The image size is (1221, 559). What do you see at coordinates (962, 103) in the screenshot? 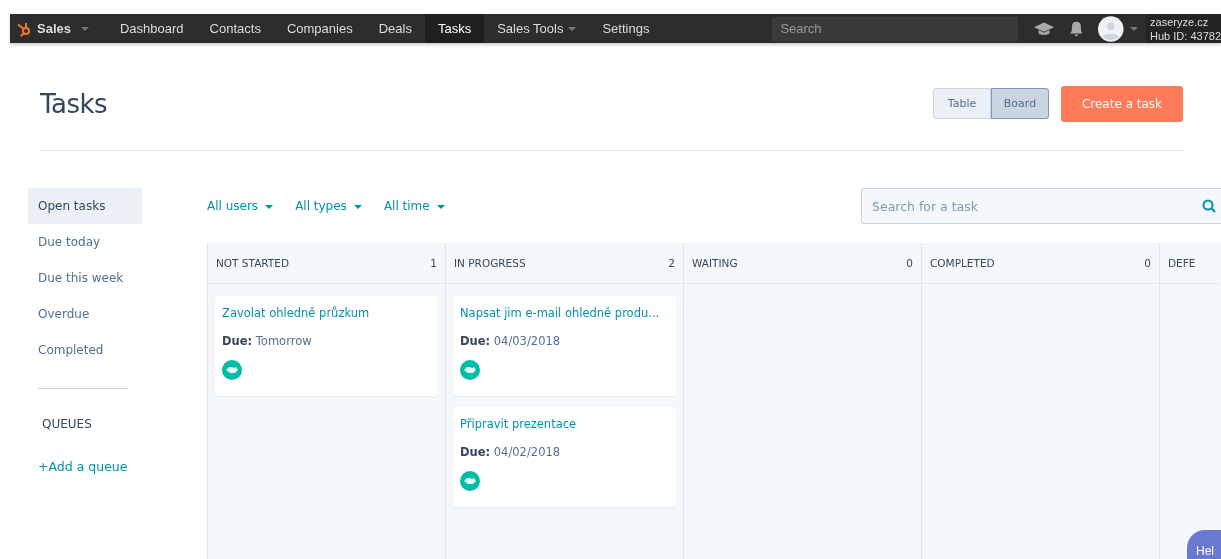
I see `view-toggle: Table` at bounding box center [962, 103].